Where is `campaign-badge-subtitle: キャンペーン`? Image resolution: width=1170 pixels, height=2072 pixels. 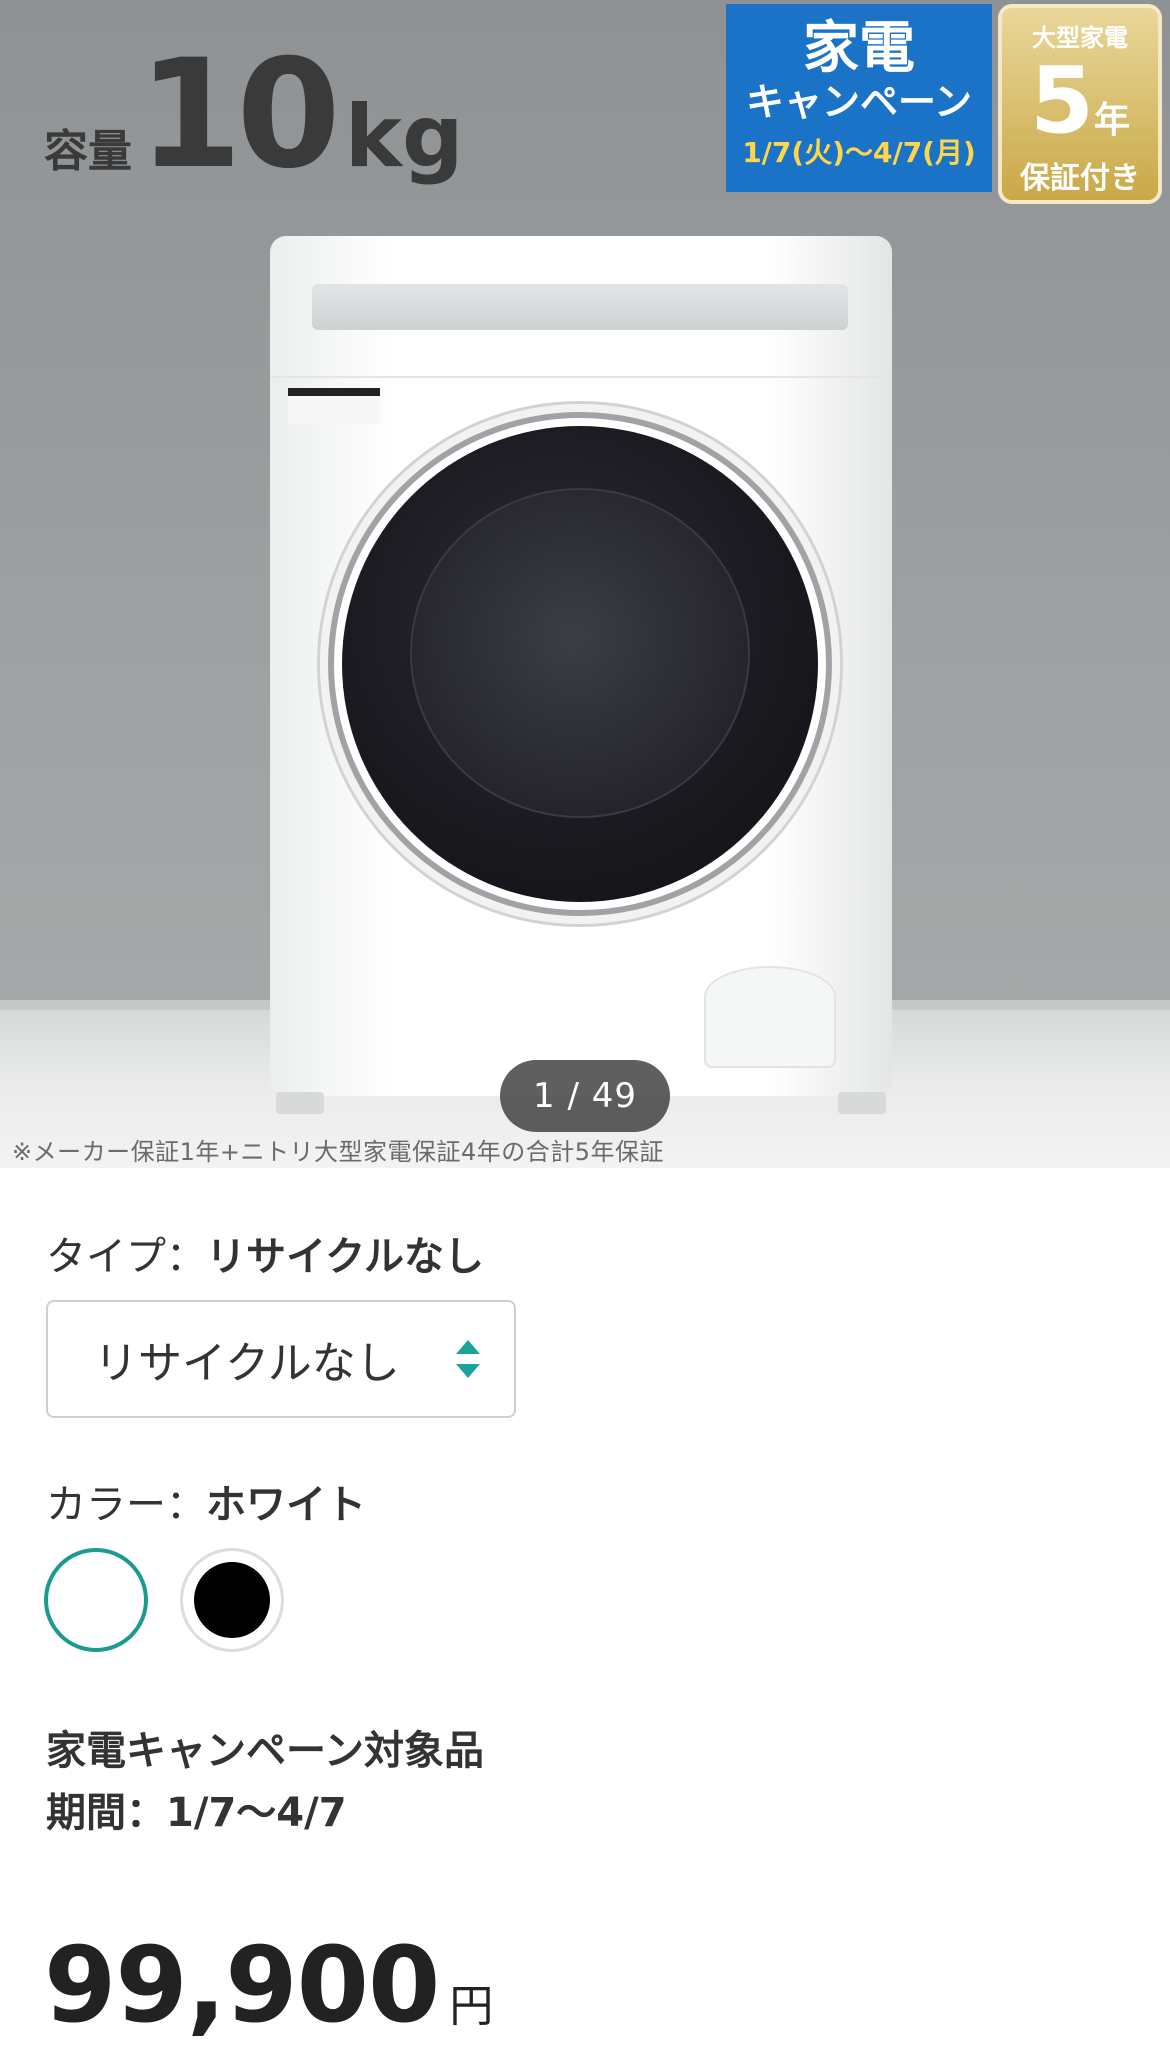
campaign-badge-subtitle: キャンペーン is located at coordinates (859, 101).